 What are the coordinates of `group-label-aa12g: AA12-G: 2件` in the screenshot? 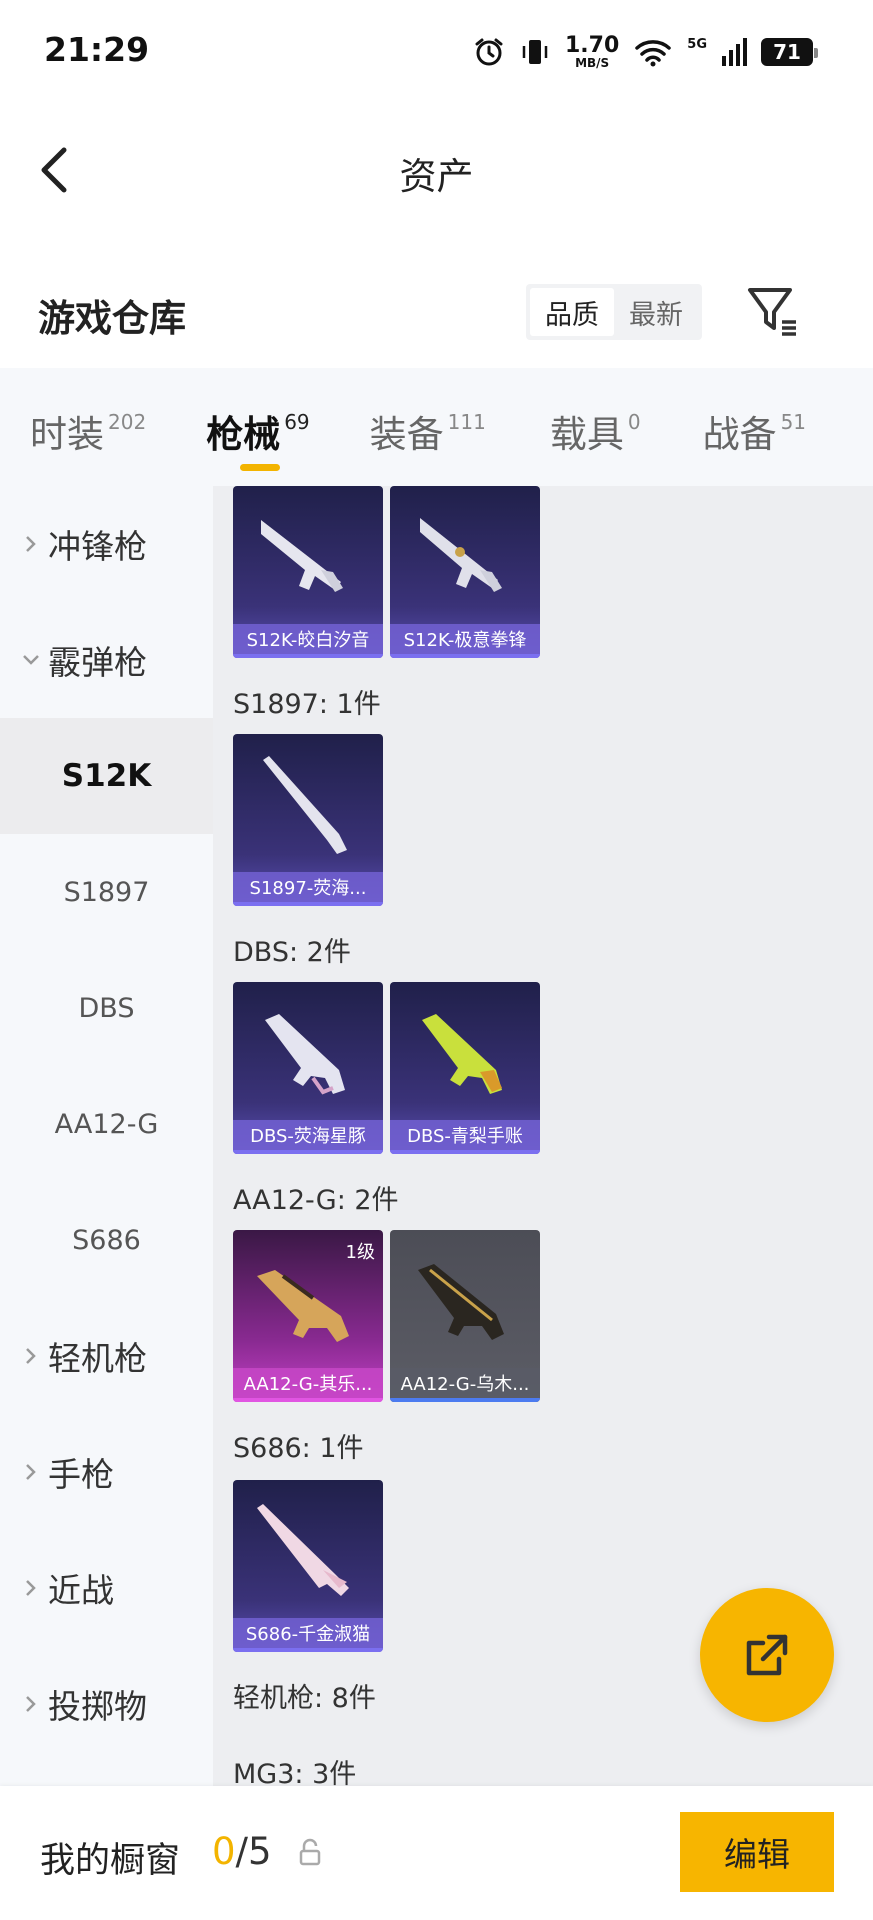 It's located at (316, 1200).